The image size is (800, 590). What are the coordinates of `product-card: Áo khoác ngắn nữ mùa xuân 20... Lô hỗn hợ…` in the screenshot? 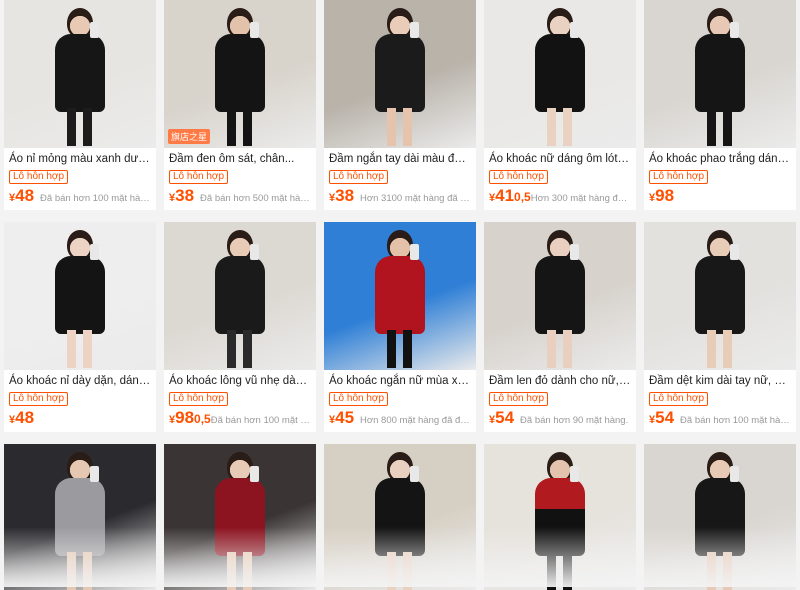 It's located at (400, 327).